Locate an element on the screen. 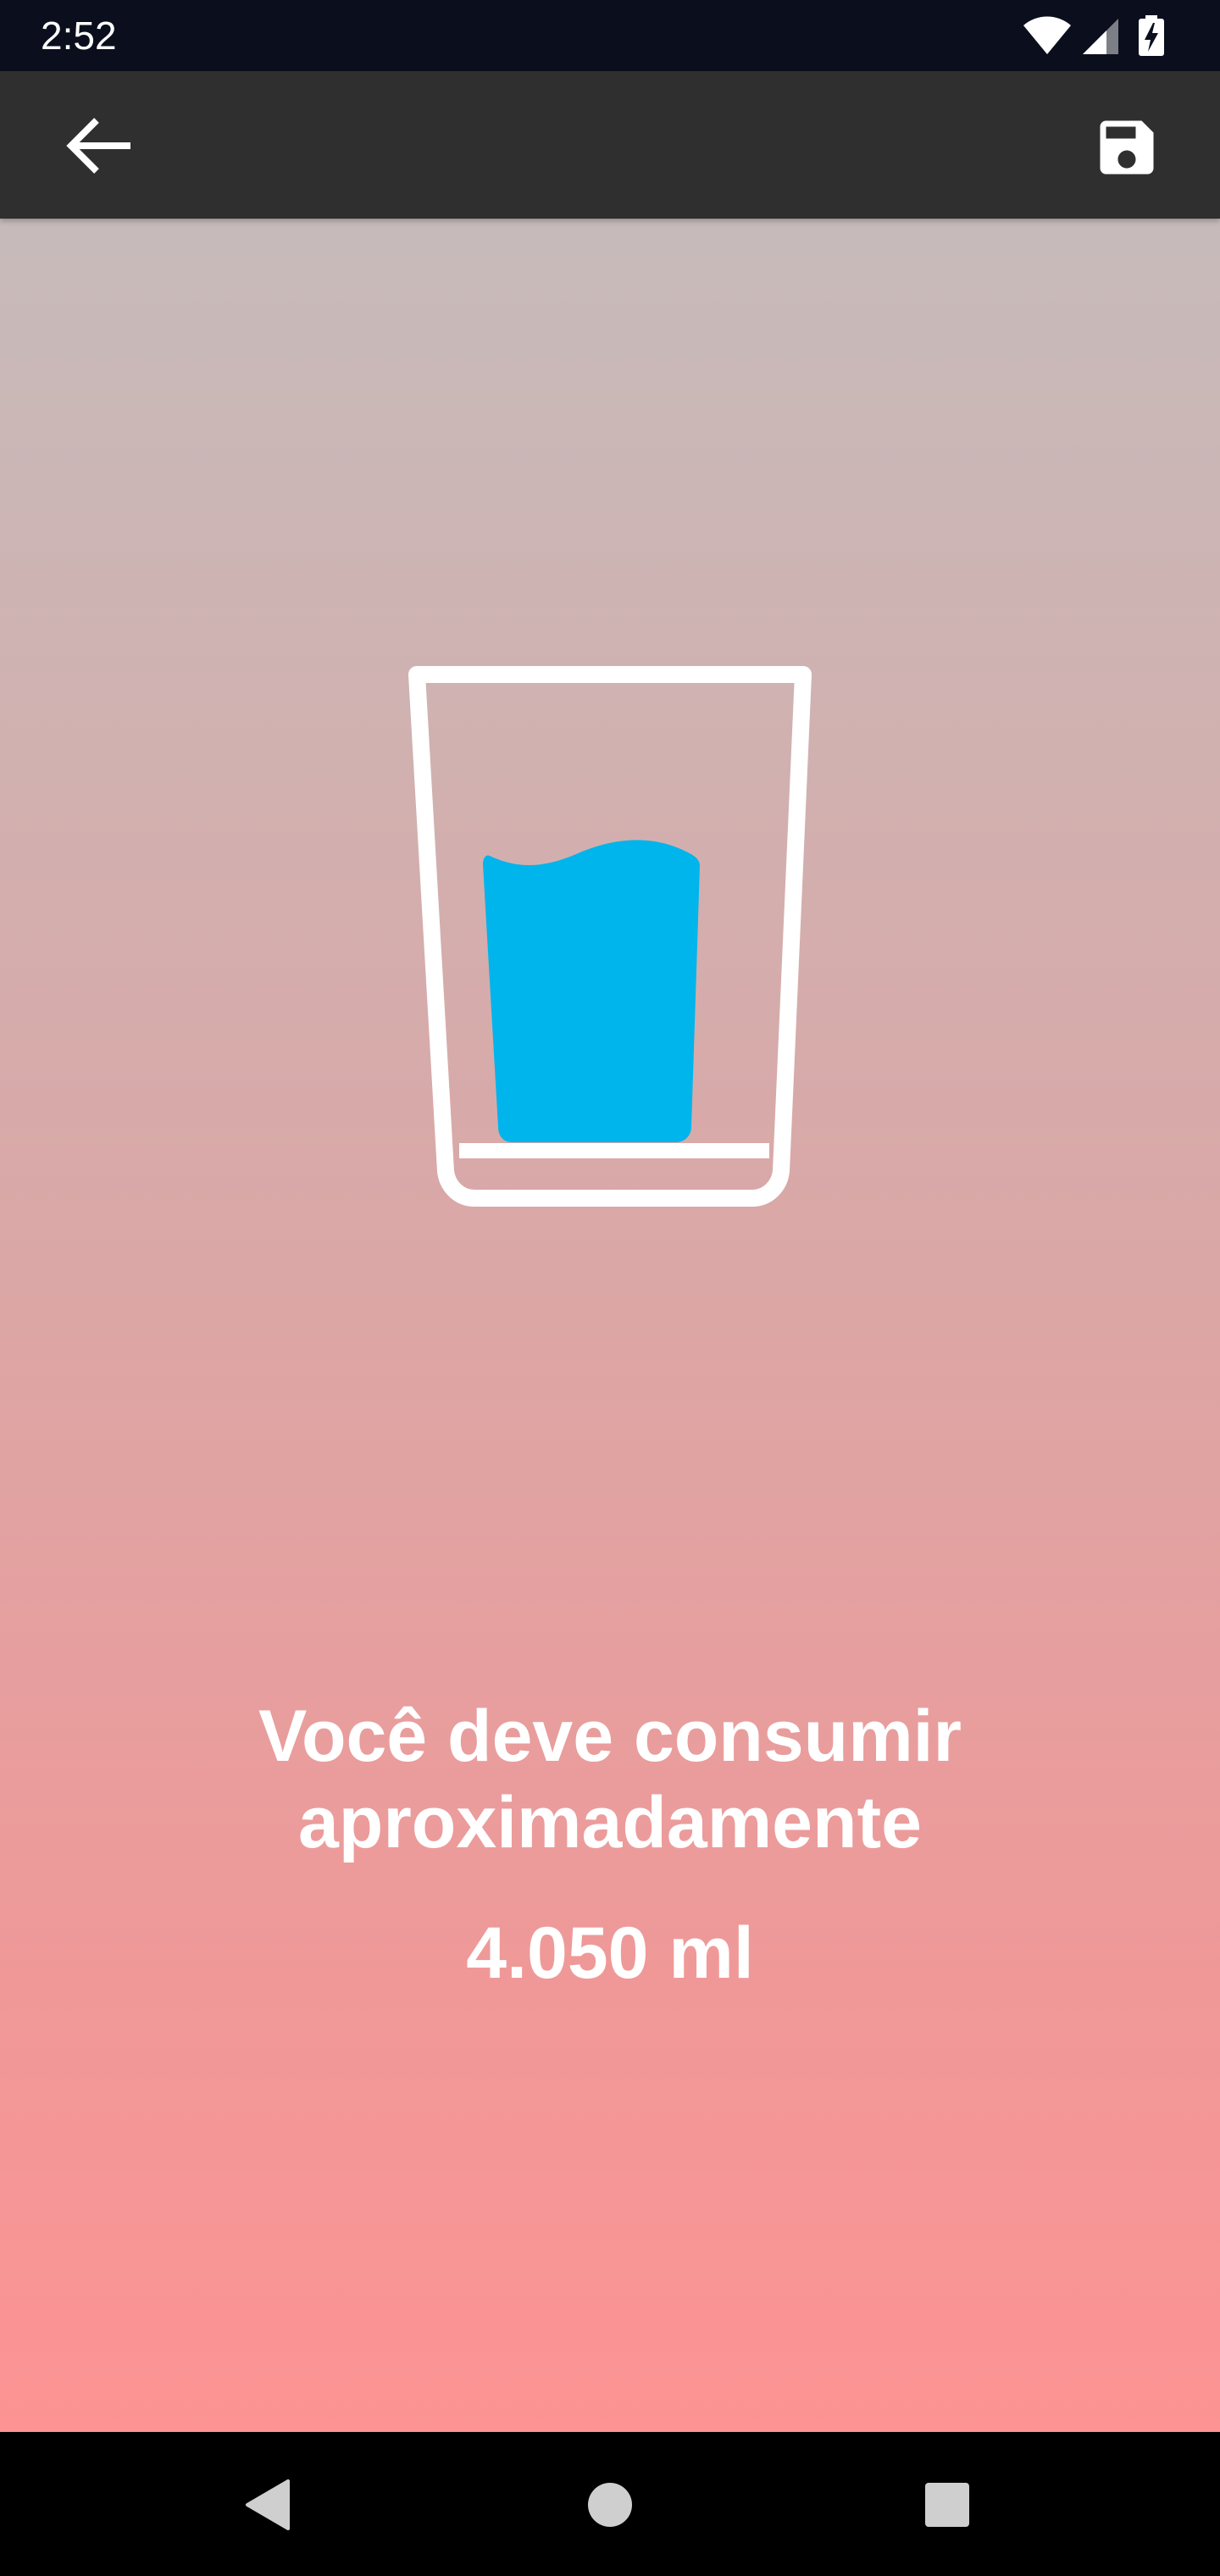  nav-back-button is located at coordinates (269, 2504).